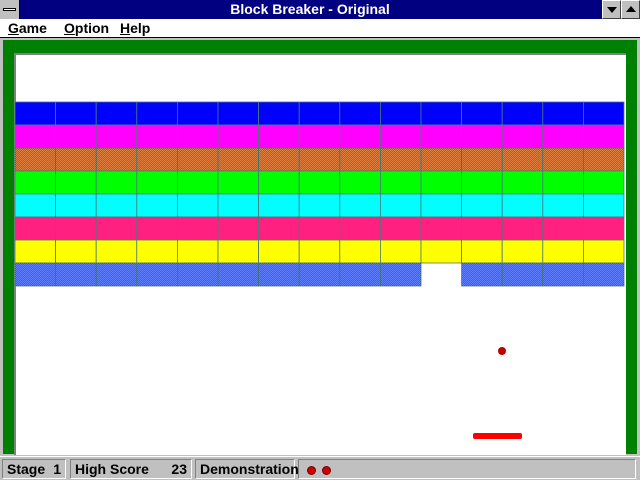  Describe the element at coordinates (320, 28) in the screenshot. I see `menu-bar: Game Option Help` at that location.